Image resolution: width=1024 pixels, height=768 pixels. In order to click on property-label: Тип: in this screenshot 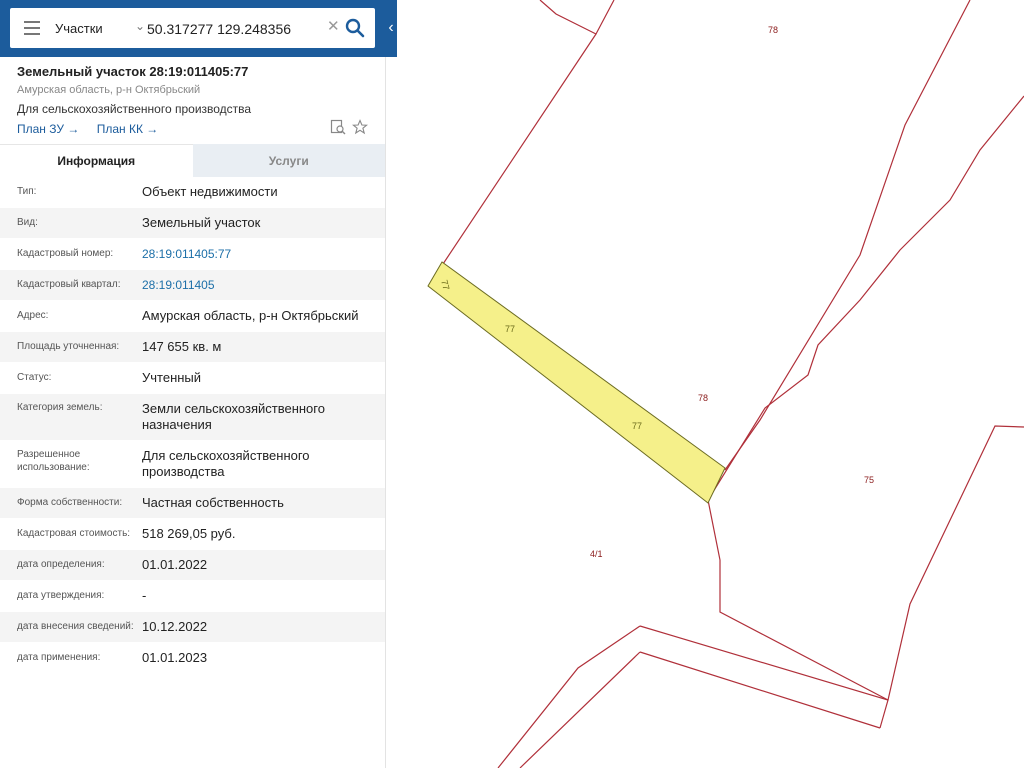, I will do `click(27, 191)`.